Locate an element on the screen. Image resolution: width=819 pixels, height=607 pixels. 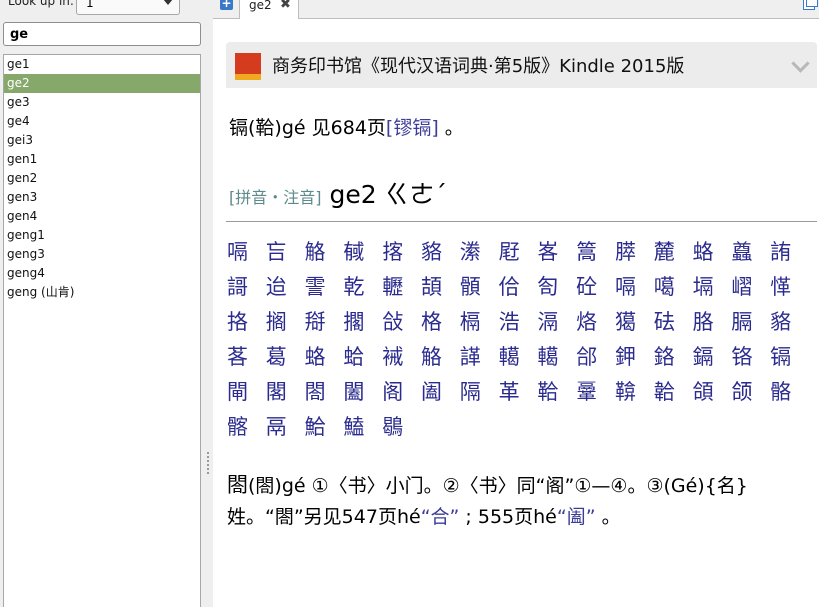
character-link: 郃 is located at coordinates (595, 356).